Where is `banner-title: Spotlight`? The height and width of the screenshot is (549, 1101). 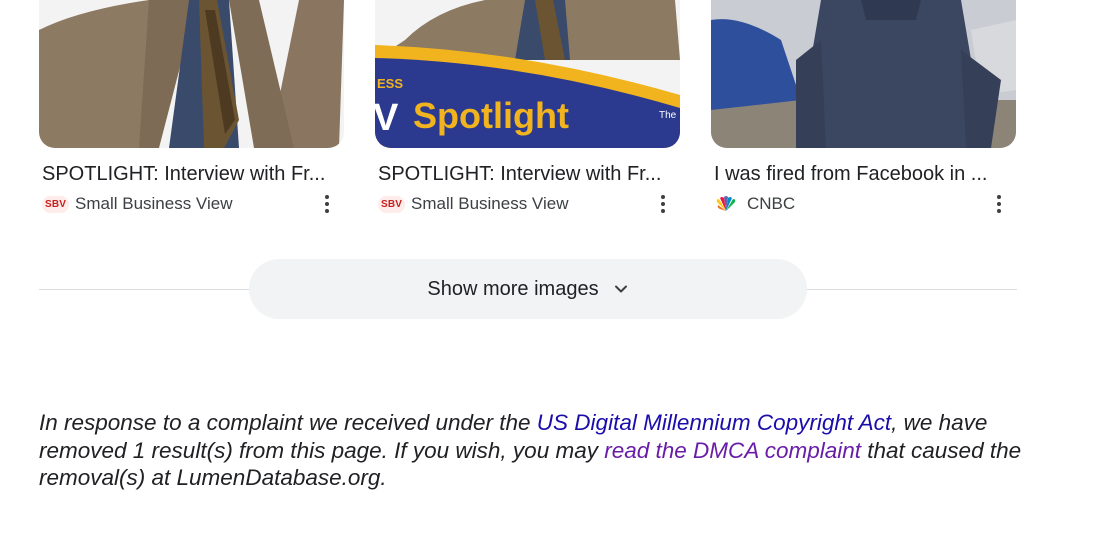 banner-title: Spotlight is located at coordinates (491, 115).